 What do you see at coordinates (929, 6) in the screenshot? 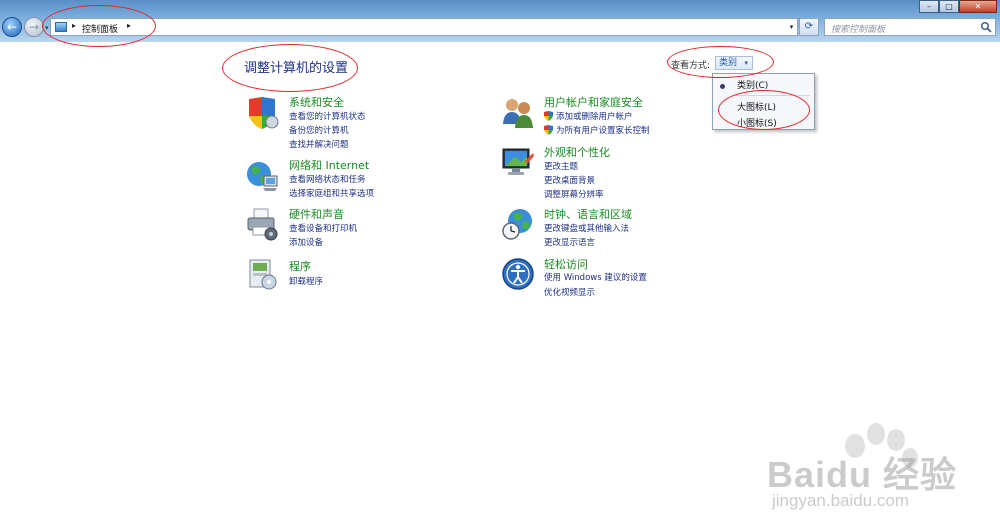
I see `minimize-button: –` at bounding box center [929, 6].